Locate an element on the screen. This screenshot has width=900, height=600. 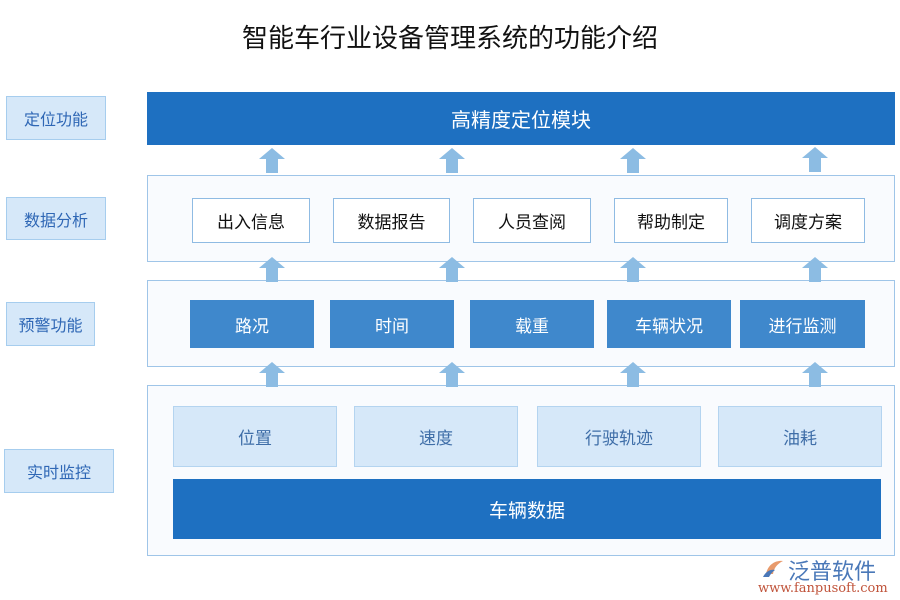
warning-item: 路况 is located at coordinates (252, 324).